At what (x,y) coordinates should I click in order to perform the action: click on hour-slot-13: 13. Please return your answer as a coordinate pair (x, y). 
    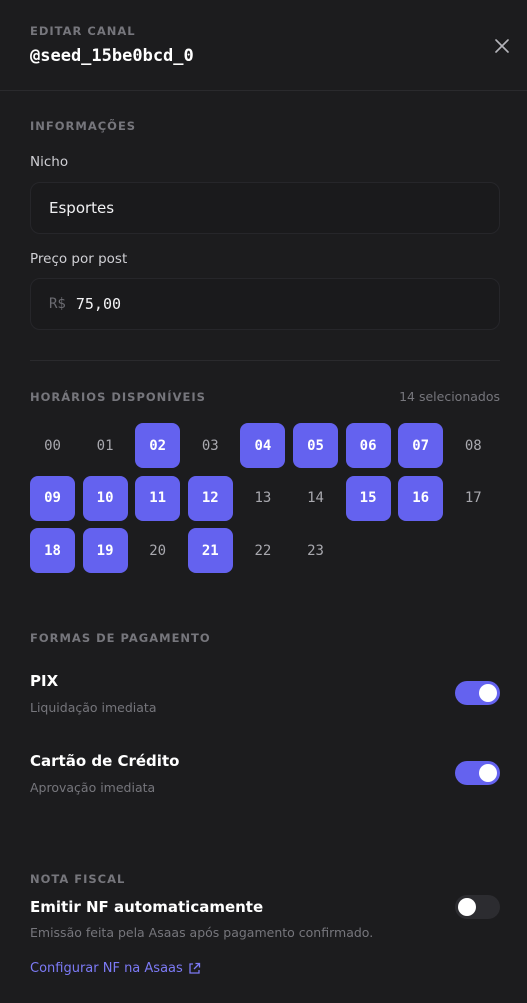
    Looking at the image, I should click on (262, 498).